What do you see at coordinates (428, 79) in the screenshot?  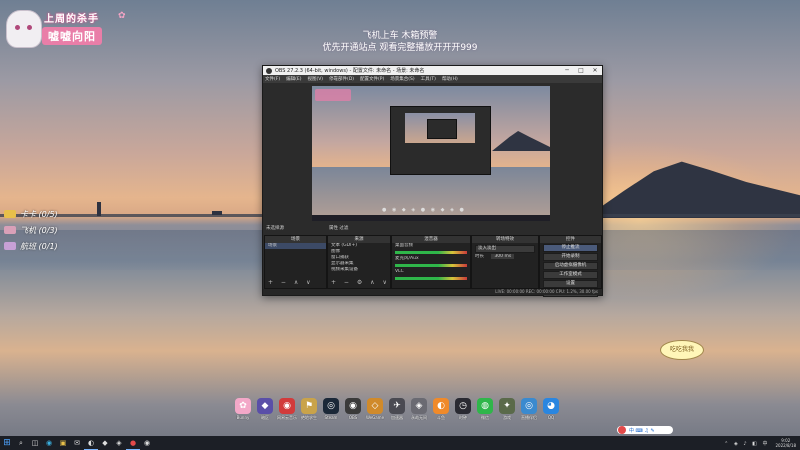 I see `menu-item-tools: 工具(T)` at bounding box center [428, 79].